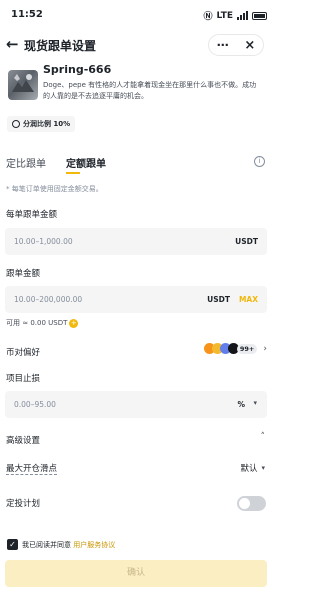  What do you see at coordinates (35, 404) in the screenshot?
I see `stop-loss-placeholder: 0.00–95.00` at bounding box center [35, 404].